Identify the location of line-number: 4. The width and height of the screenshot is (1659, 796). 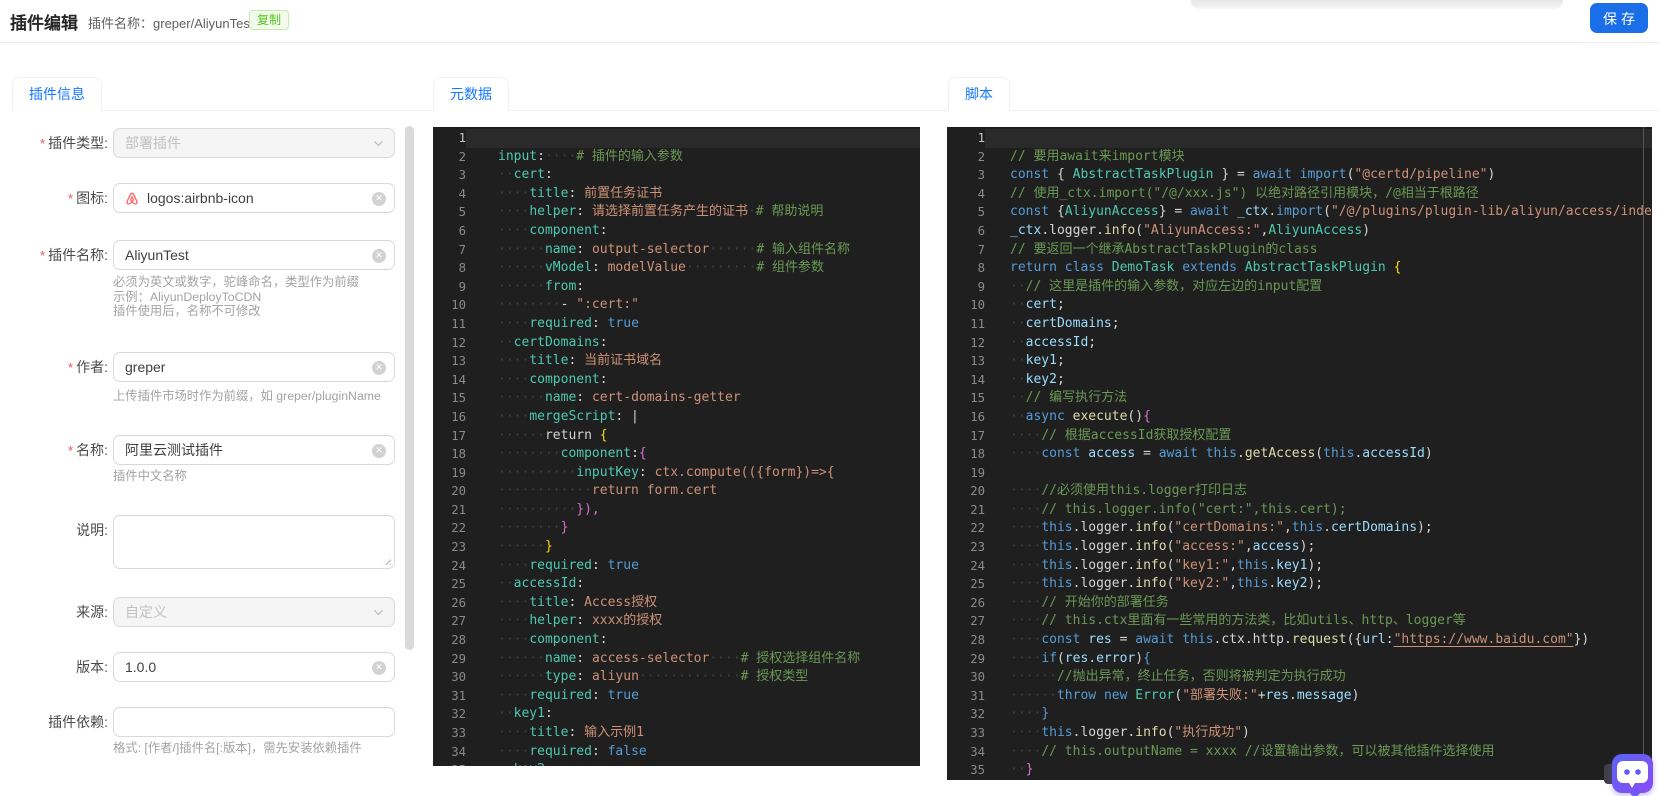
(981, 193).